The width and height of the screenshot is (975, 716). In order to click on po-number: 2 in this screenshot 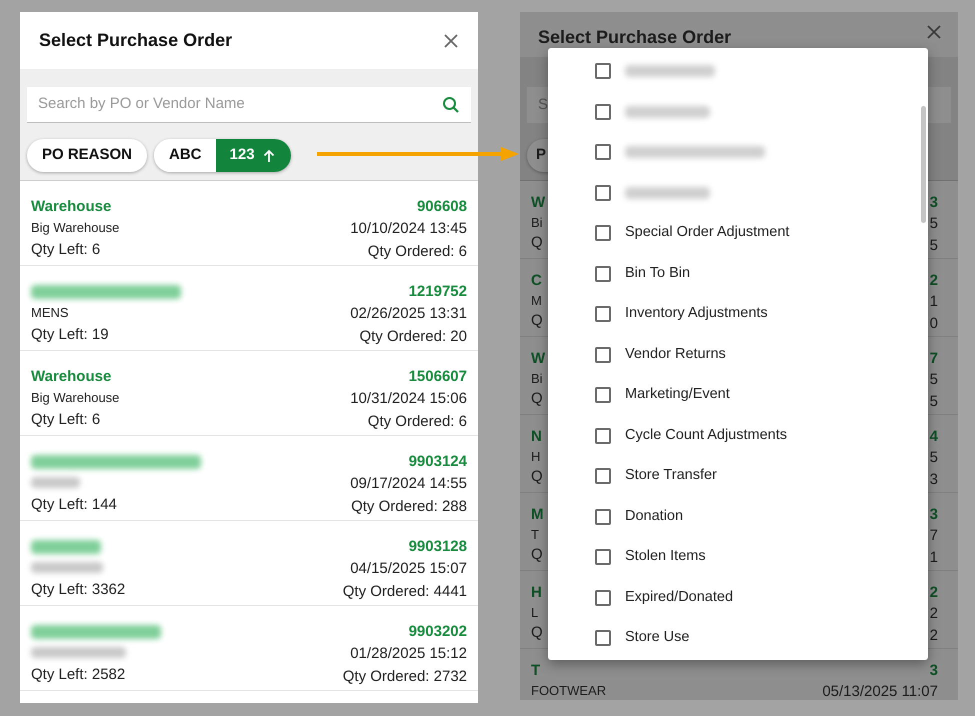, I will do `click(934, 280)`.